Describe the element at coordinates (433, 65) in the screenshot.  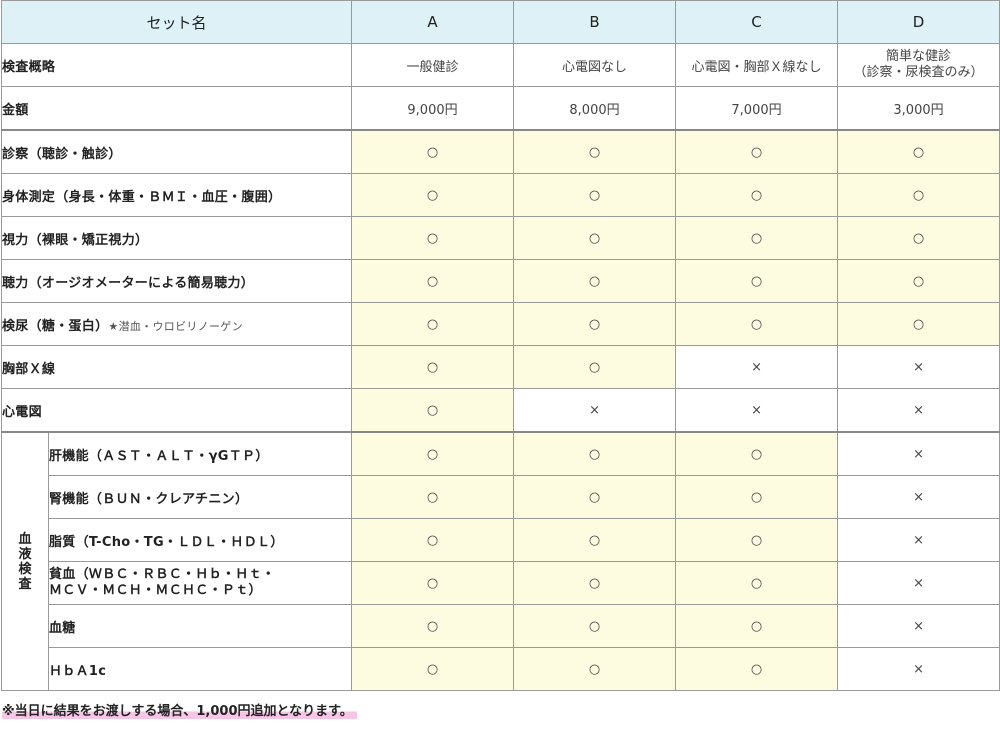
I see `summary-a: 一般健診` at that location.